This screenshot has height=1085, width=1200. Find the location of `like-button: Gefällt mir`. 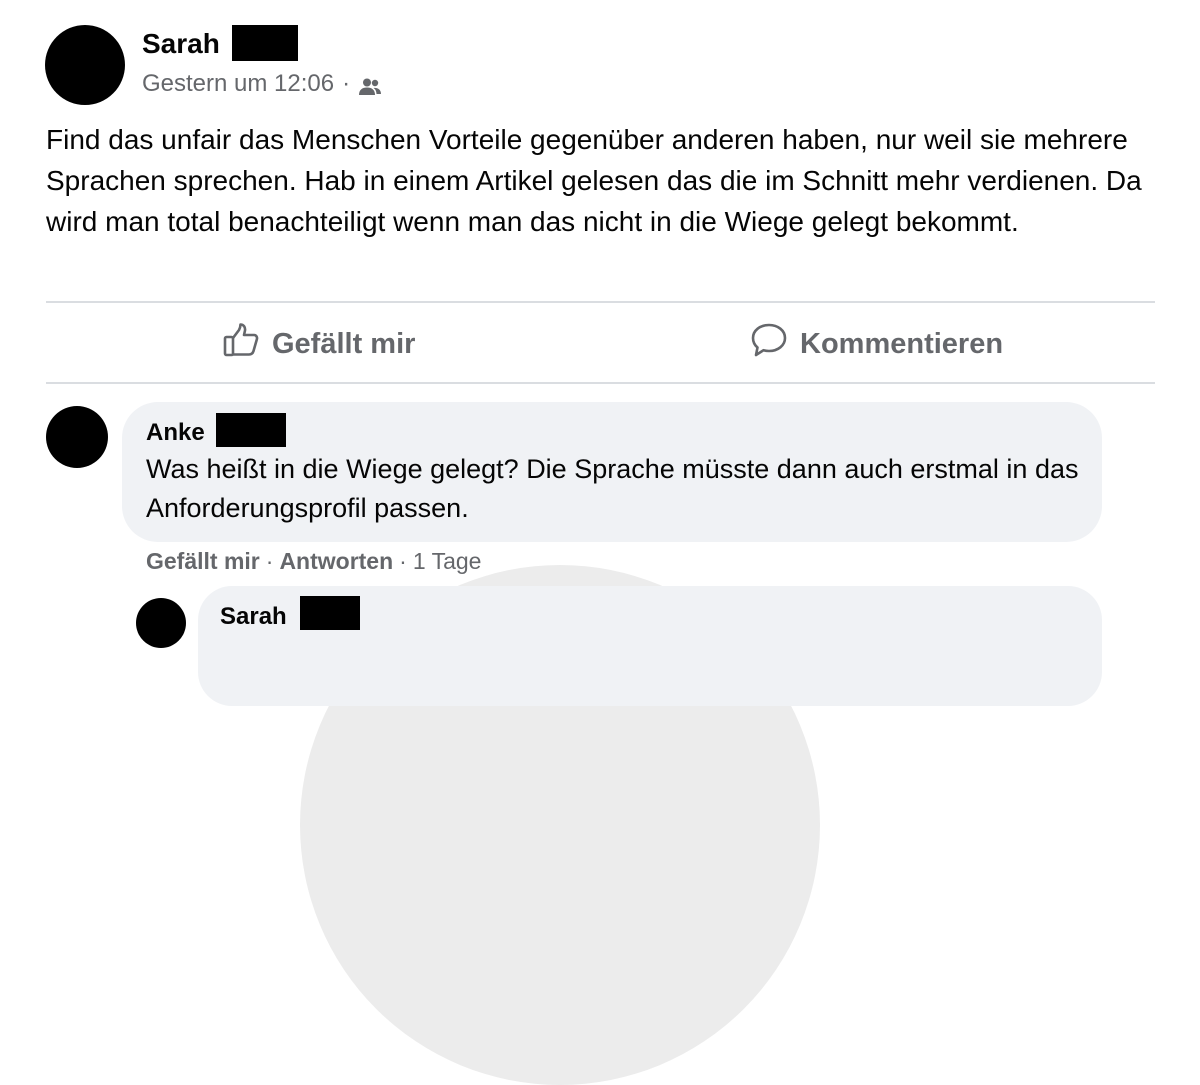

like-button: Gefällt mir is located at coordinates (318, 344).